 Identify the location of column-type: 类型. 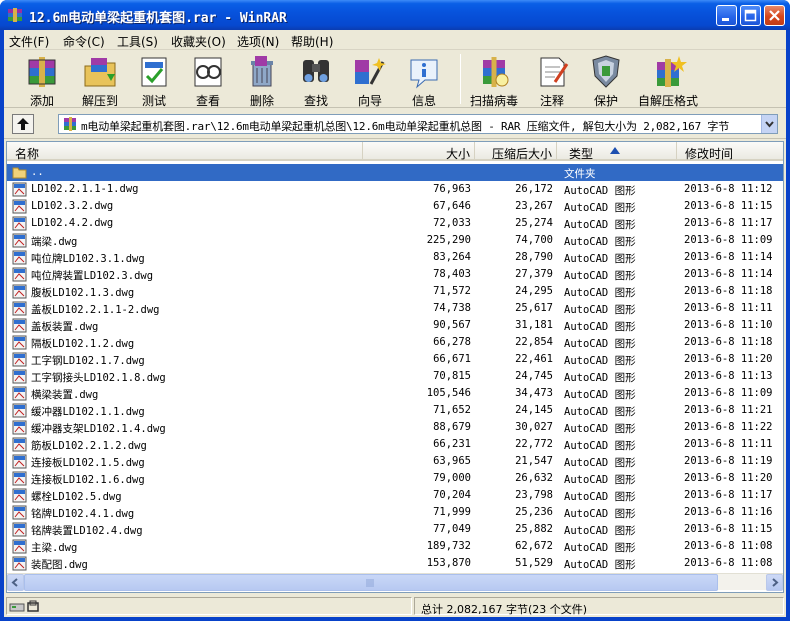
(617, 151).